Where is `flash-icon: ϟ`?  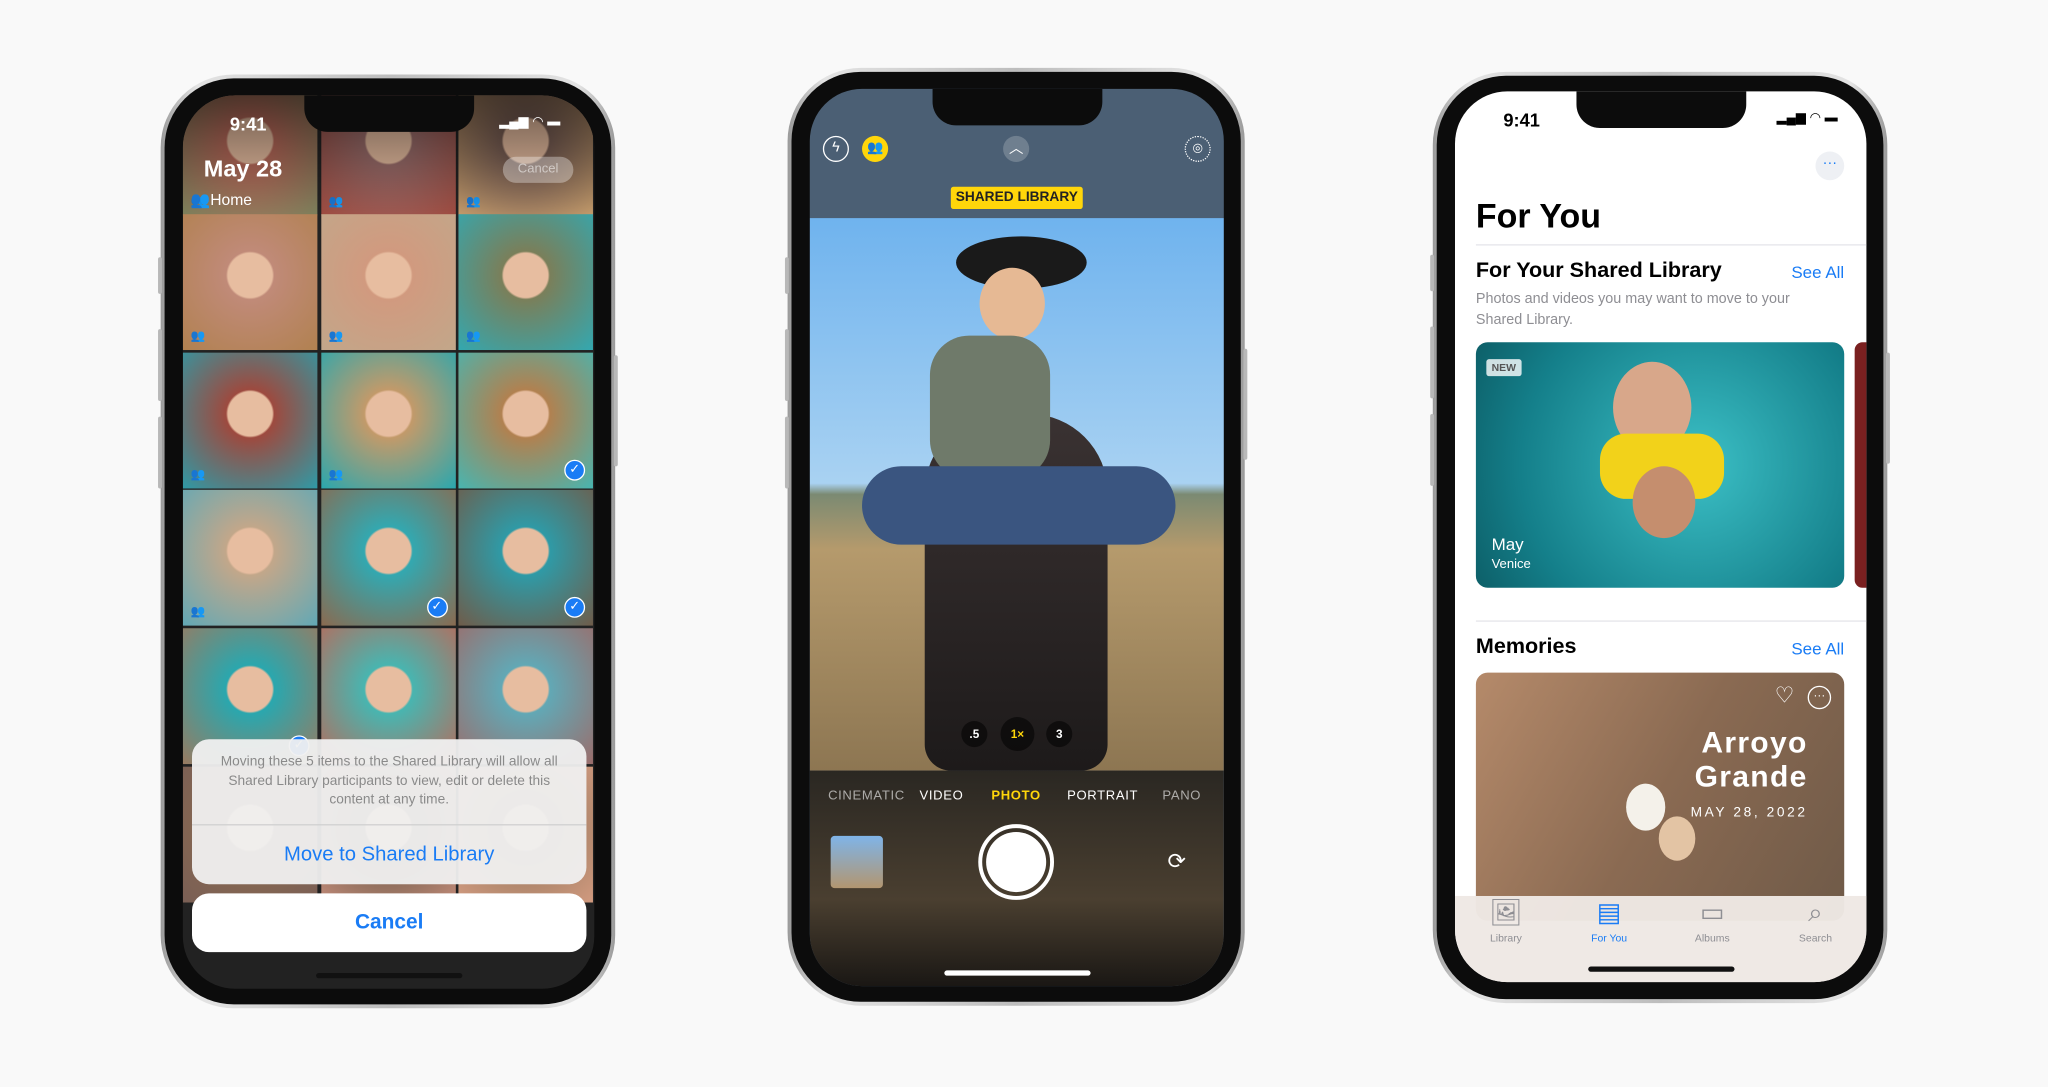
flash-icon: ϟ is located at coordinates (835, 148).